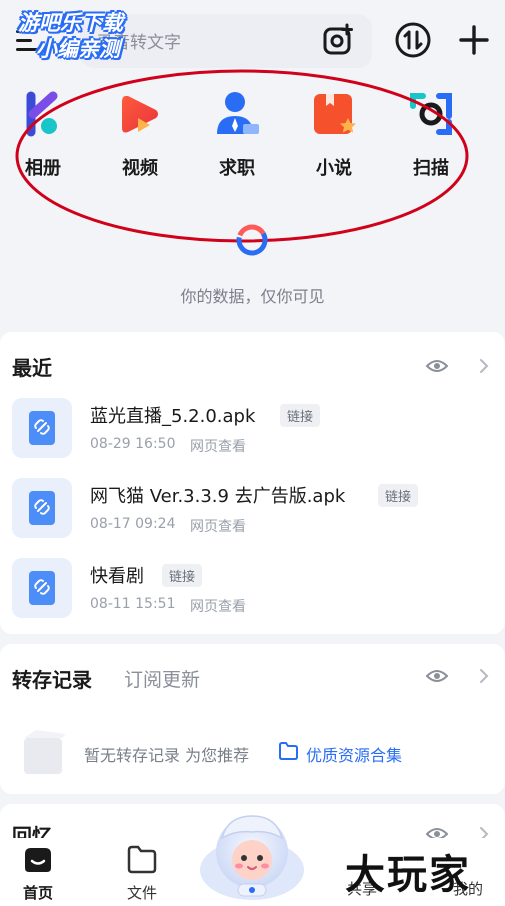 Image resolution: width=505 pixels, height=906 pixels. Describe the element at coordinates (252, 240) in the screenshot. I see `loading-spinner-icon` at that location.